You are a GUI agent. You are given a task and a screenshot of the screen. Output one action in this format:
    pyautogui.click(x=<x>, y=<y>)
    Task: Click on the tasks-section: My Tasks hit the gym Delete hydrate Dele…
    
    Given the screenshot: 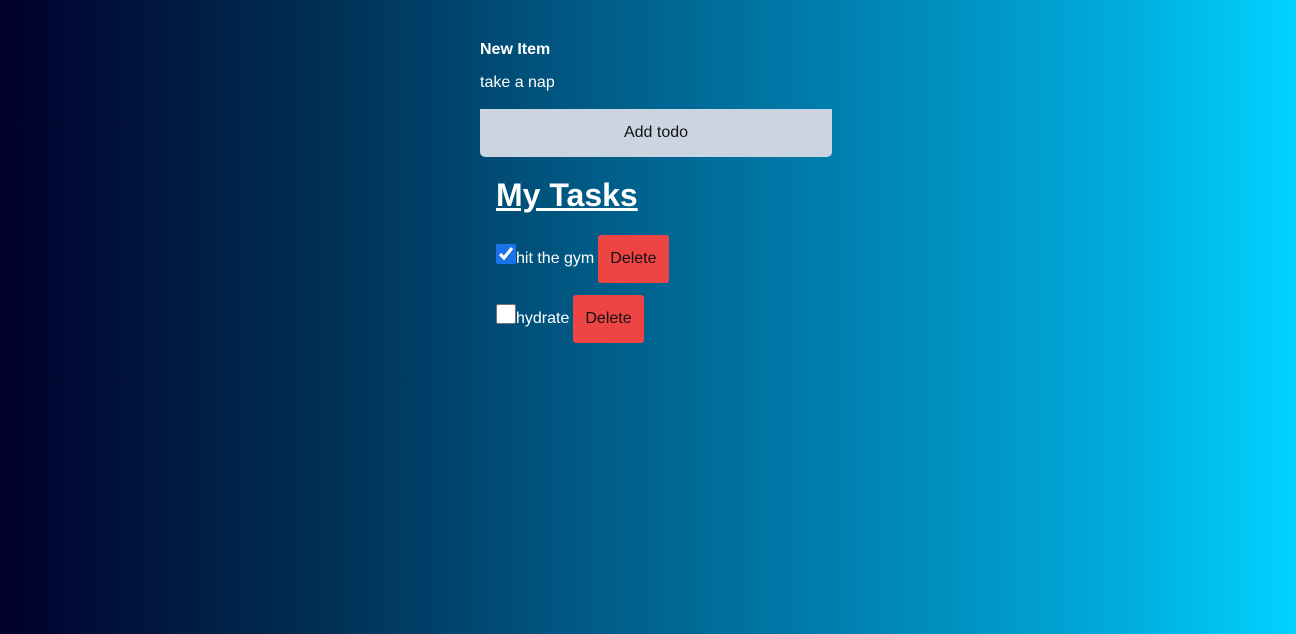 What is the action you would take?
    pyautogui.click(x=656, y=260)
    